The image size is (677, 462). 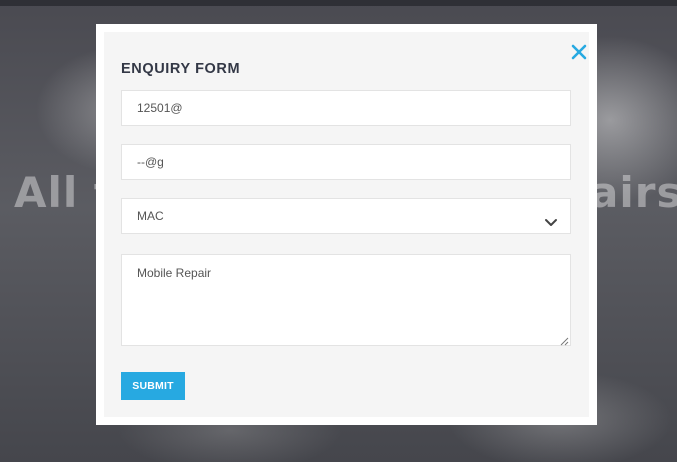 What do you see at coordinates (150, 216) in the screenshot?
I see `device-select-value: MAC` at bounding box center [150, 216].